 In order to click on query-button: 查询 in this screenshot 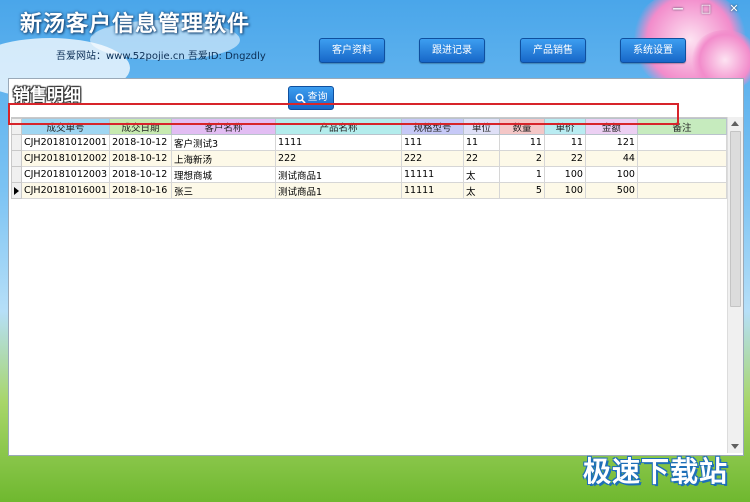, I will do `click(311, 98)`.